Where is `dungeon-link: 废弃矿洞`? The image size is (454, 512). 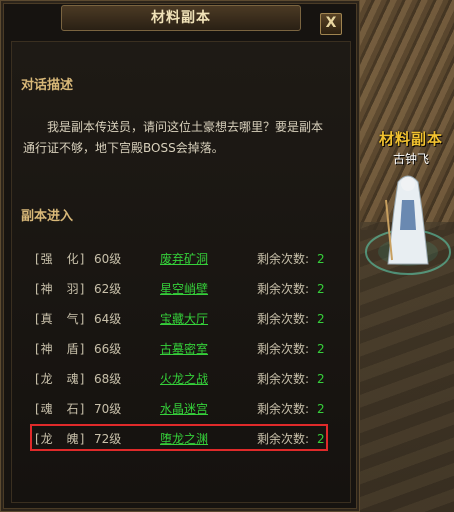
dungeon-link: 废弃矿洞 is located at coordinates (184, 259).